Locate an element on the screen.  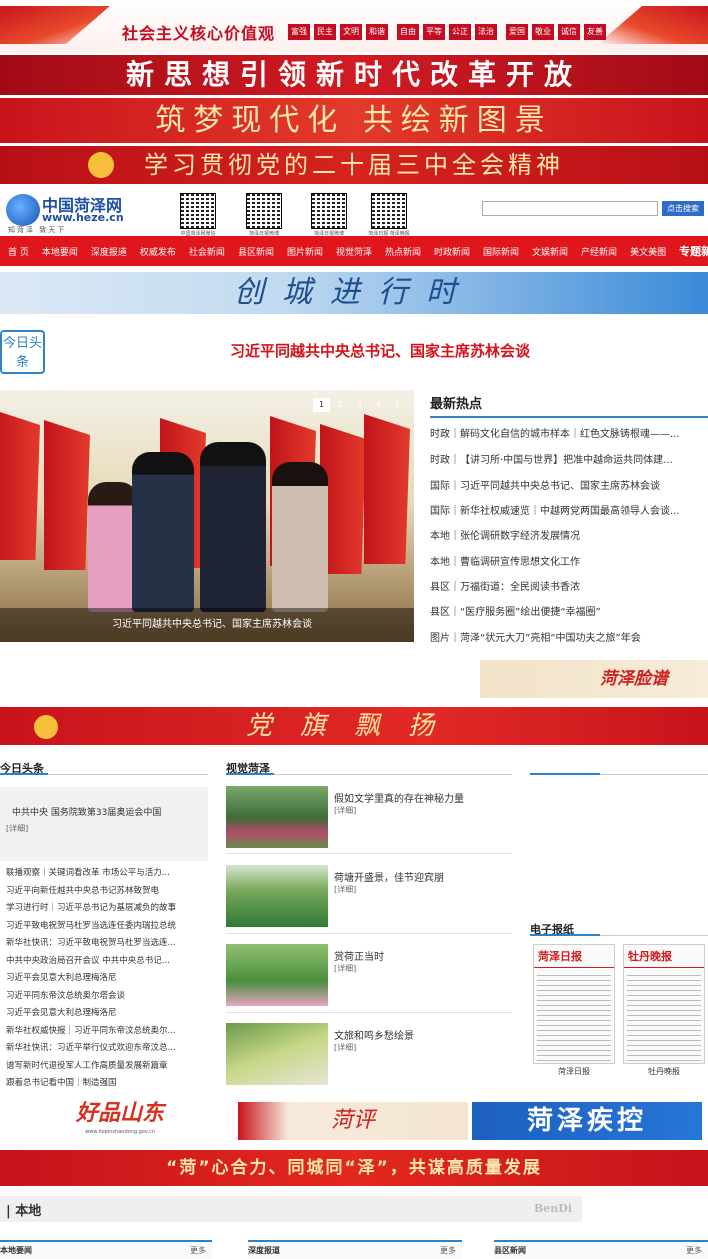
tab-local-news: 本地要闻 is located at coordinates (16, 1250).